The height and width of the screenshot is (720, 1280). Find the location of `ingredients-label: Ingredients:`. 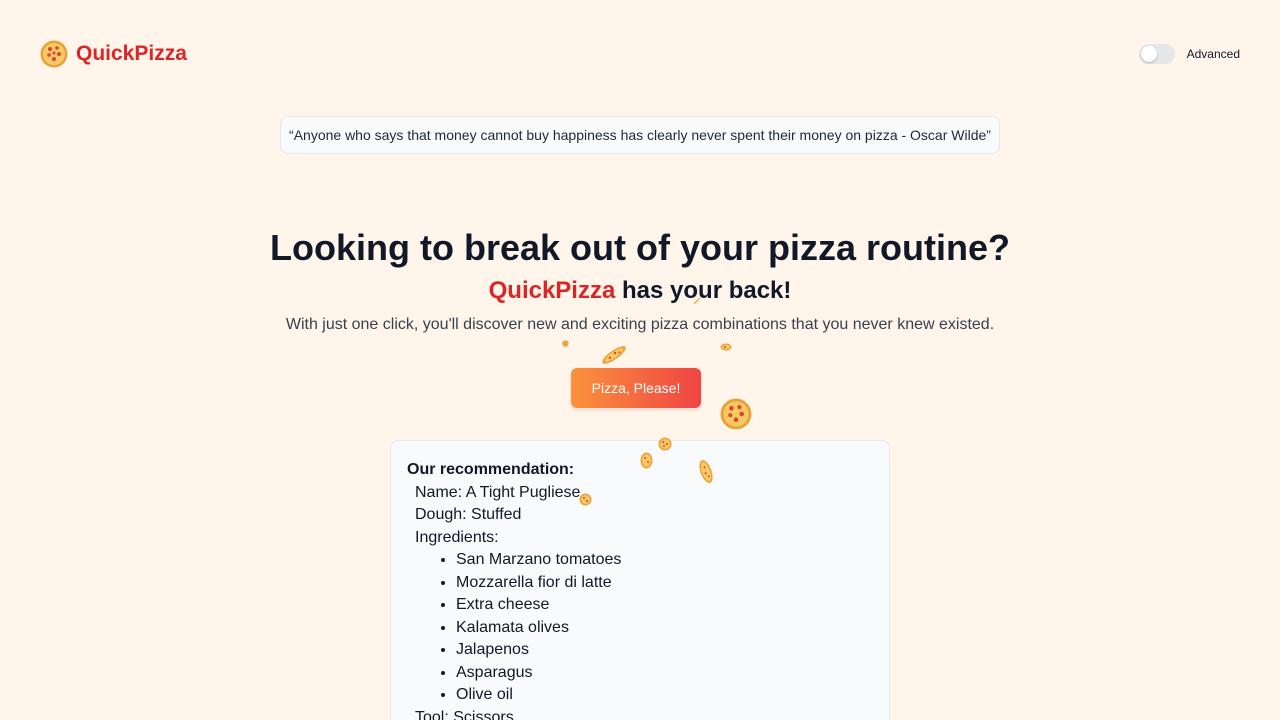

ingredients-label: Ingredients: is located at coordinates (457, 537).